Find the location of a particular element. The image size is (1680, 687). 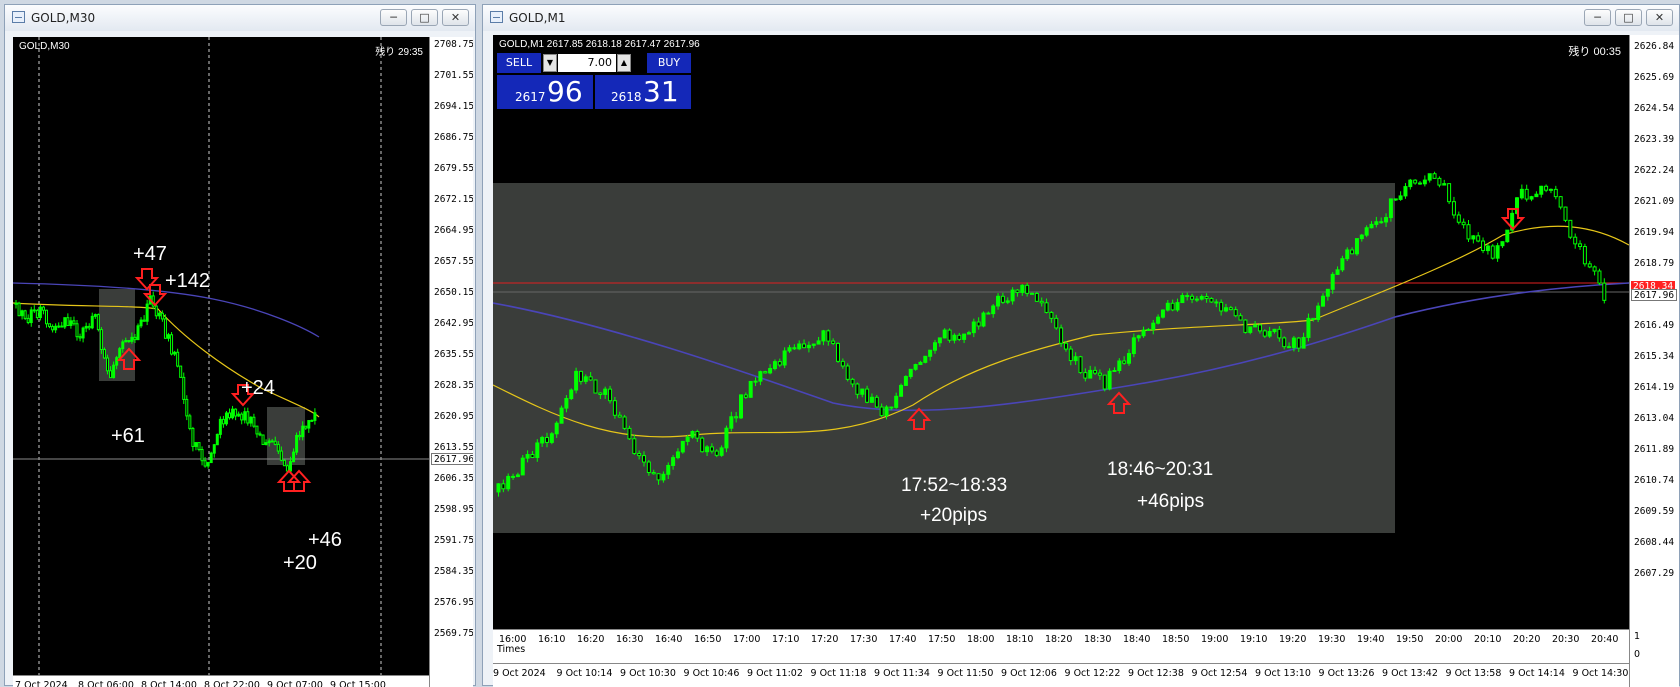

lot-size-input: 7.00 is located at coordinates (587, 63).